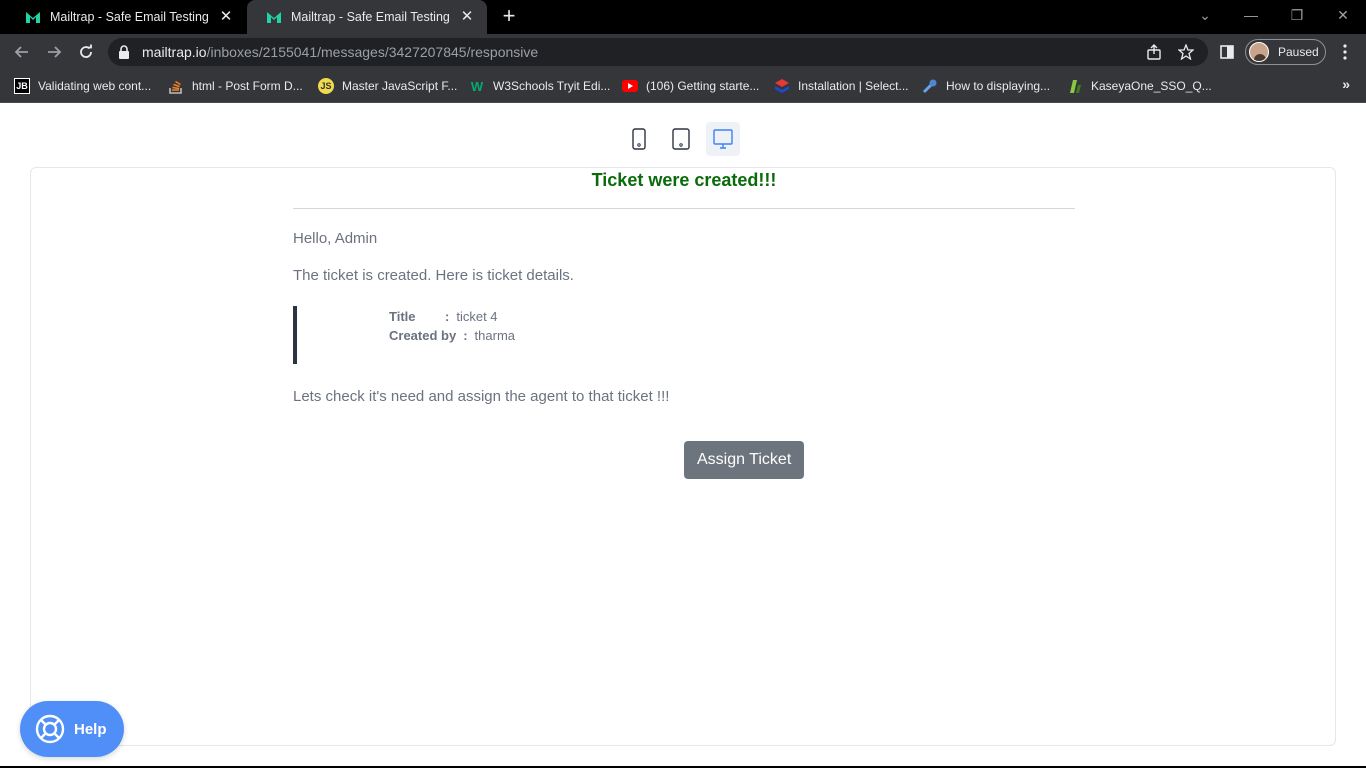 This screenshot has width=1366, height=768. Describe the element at coordinates (50, 729) in the screenshot. I see `lifebuoy-icon` at that location.